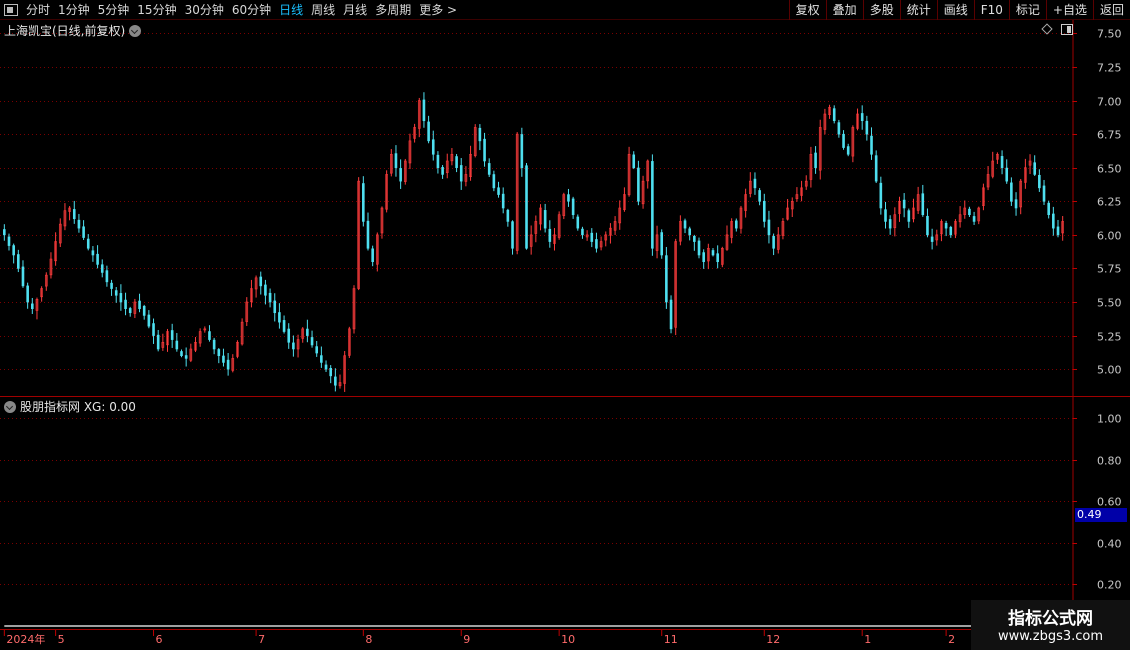 Image resolution: width=1130 pixels, height=650 pixels. What do you see at coordinates (773, 639) in the screenshot?
I see `date-tick-label: 12` at bounding box center [773, 639].